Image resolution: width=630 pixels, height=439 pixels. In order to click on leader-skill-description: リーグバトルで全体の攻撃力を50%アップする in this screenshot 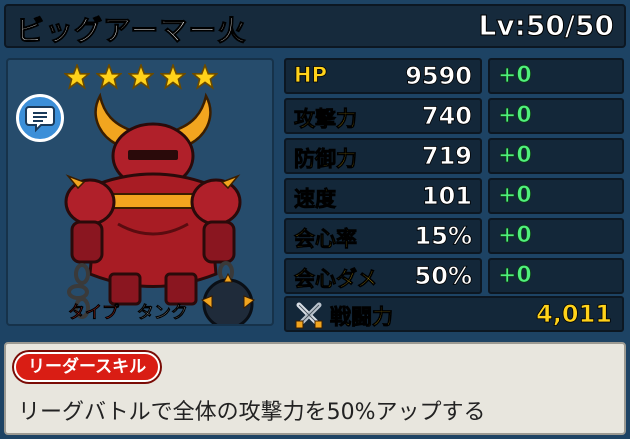, I will do `click(252, 412)`.